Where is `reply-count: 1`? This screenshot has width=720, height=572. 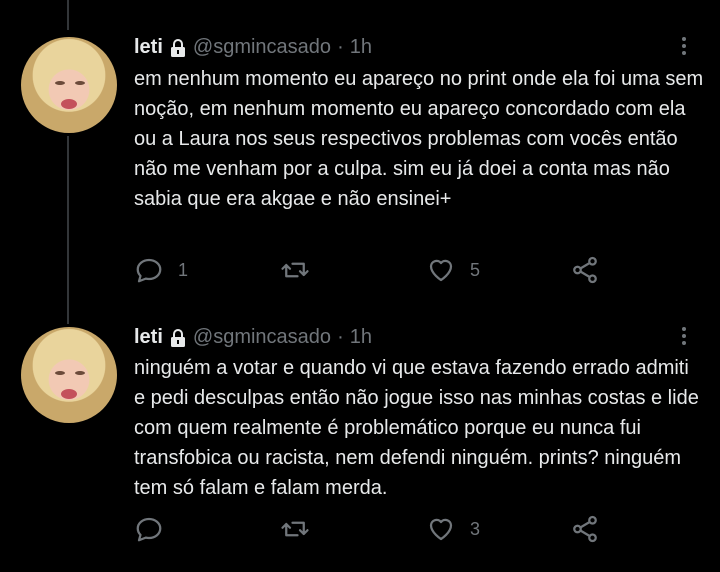
reply-count: 1 is located at coordinates (183, 269).